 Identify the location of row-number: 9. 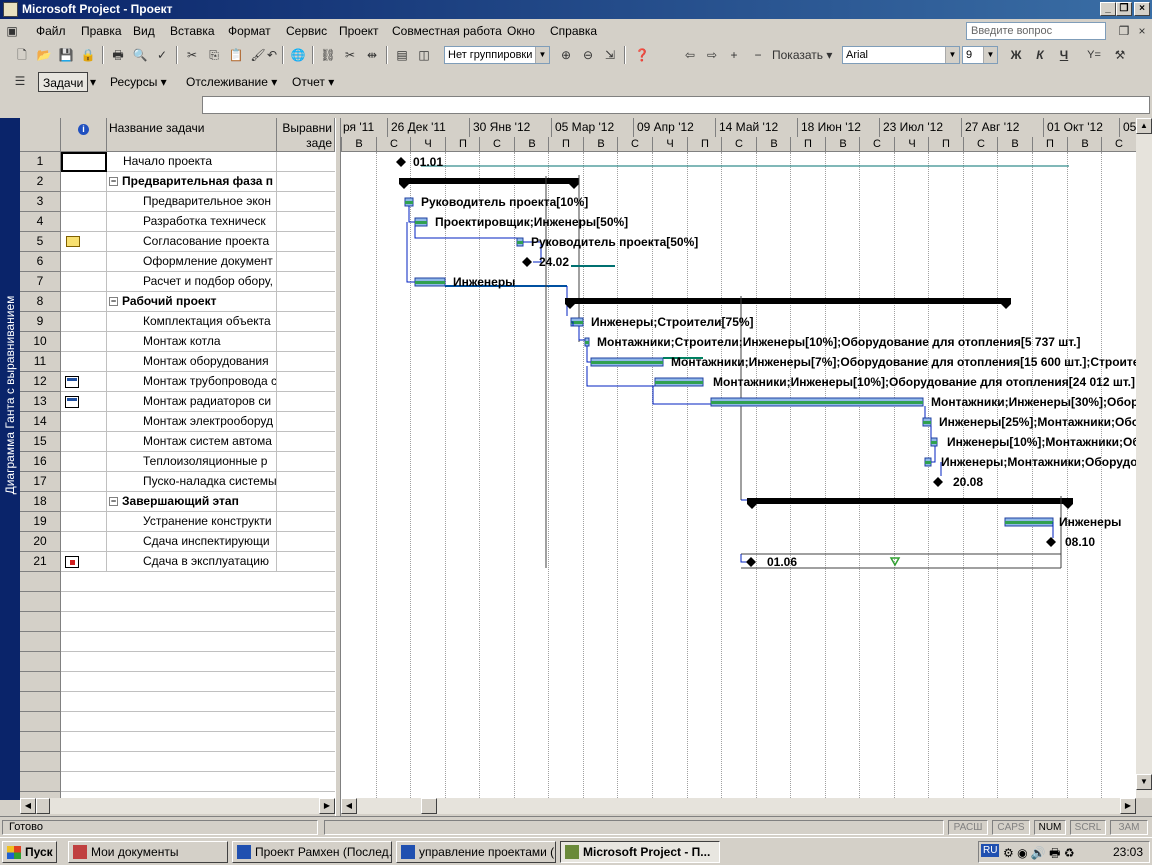
(40, 322).